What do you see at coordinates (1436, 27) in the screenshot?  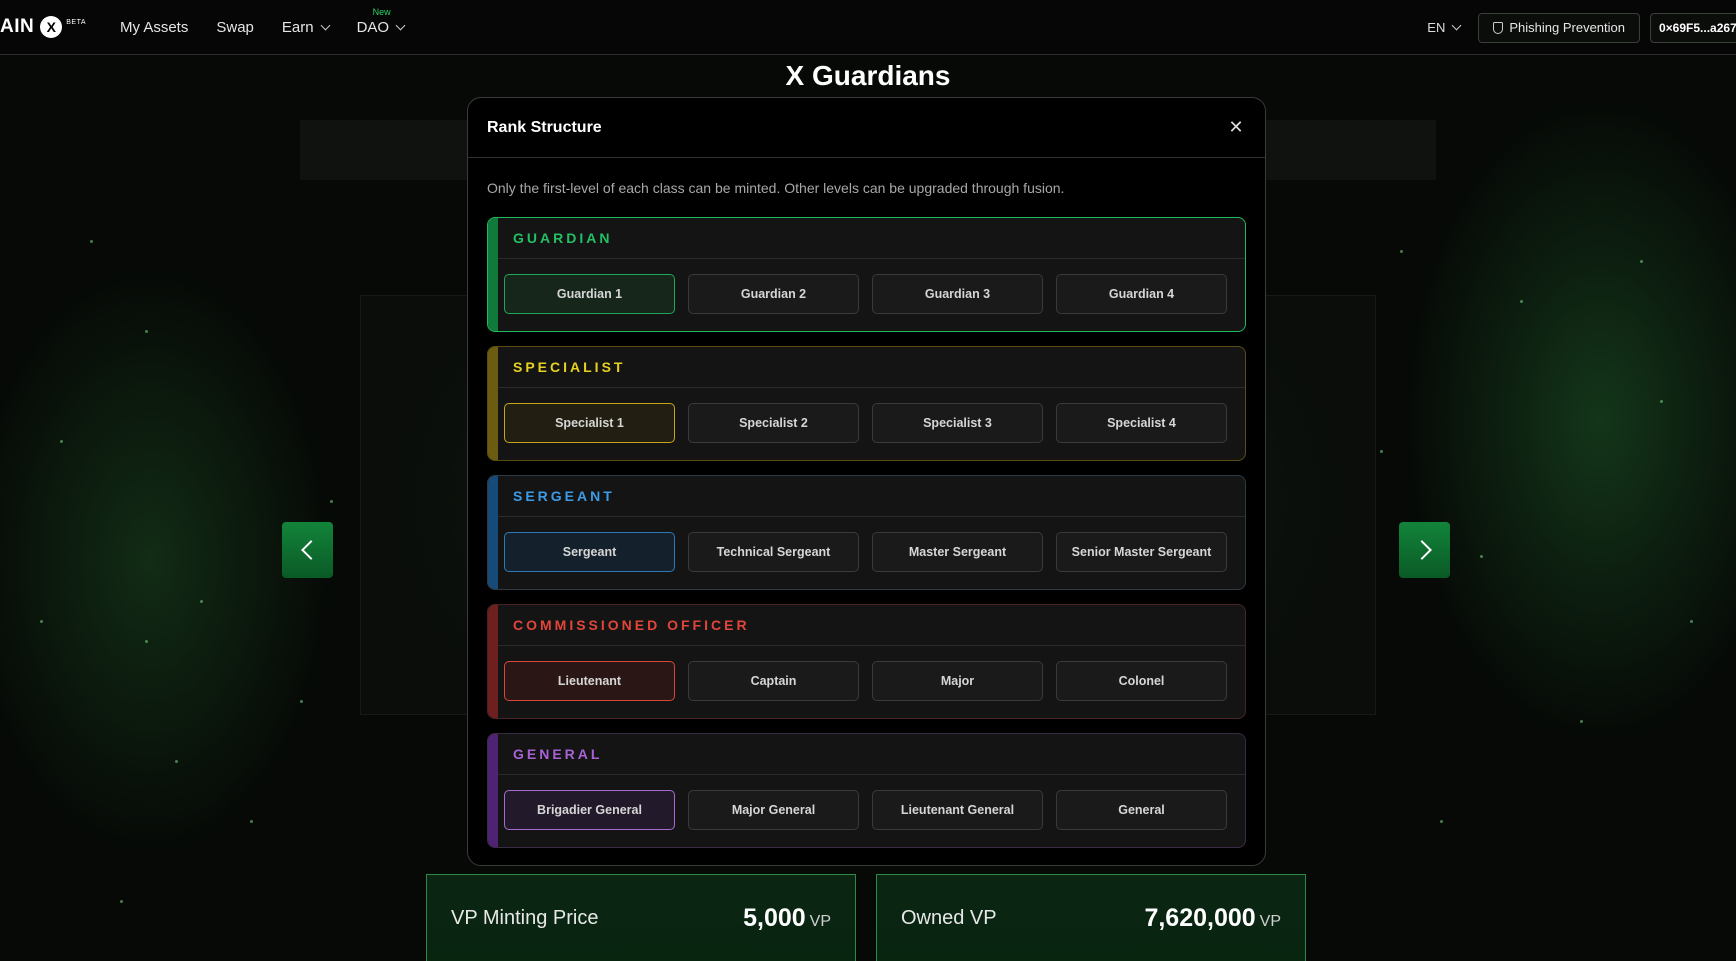 I see `language-label: EN` at bounding box center [1436, 27].